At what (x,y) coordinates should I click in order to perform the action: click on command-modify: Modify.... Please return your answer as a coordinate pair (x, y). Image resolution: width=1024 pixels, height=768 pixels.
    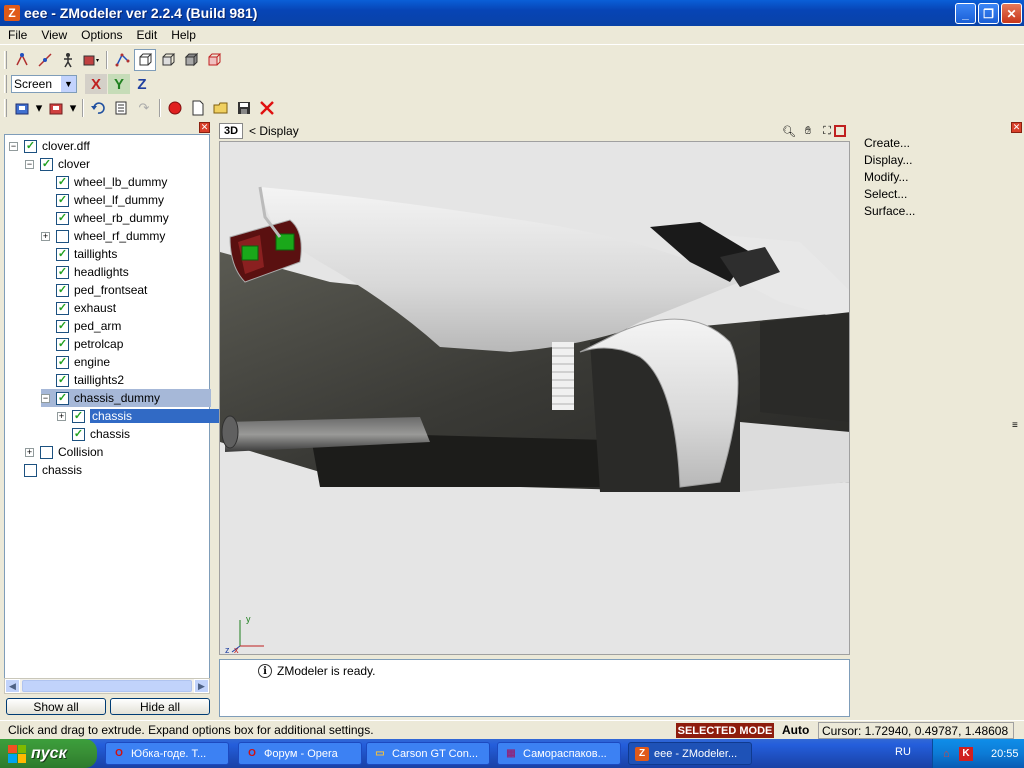
    Looking at the image, I should click on (889, 178).